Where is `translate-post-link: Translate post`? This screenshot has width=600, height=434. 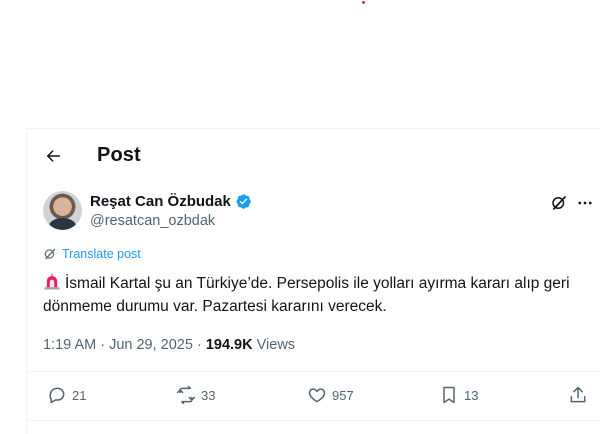 translate-post-link: Translate post is located at coordinates (92, 254).